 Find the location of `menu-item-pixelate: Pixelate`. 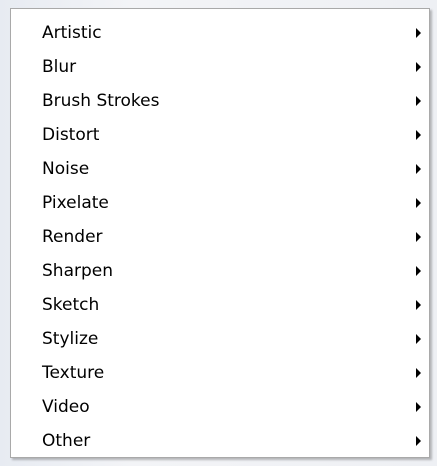

menu-item-pixelate: Pixelate is located at coordinates (220, 203).